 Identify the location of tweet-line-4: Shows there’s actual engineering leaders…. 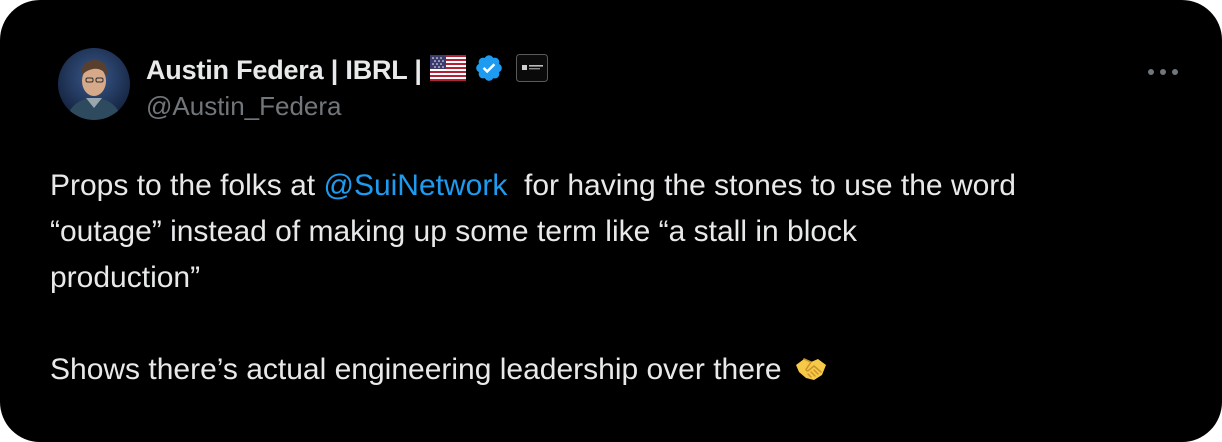
(625, 372).